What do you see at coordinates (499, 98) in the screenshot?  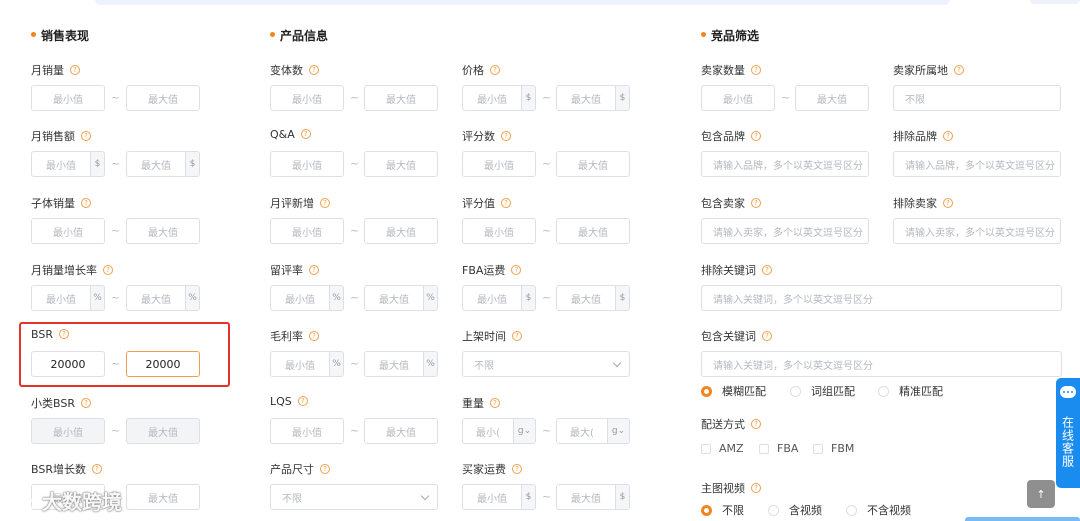 I see `price-min-input: 最小值 $` at bounding box center [499, 98].